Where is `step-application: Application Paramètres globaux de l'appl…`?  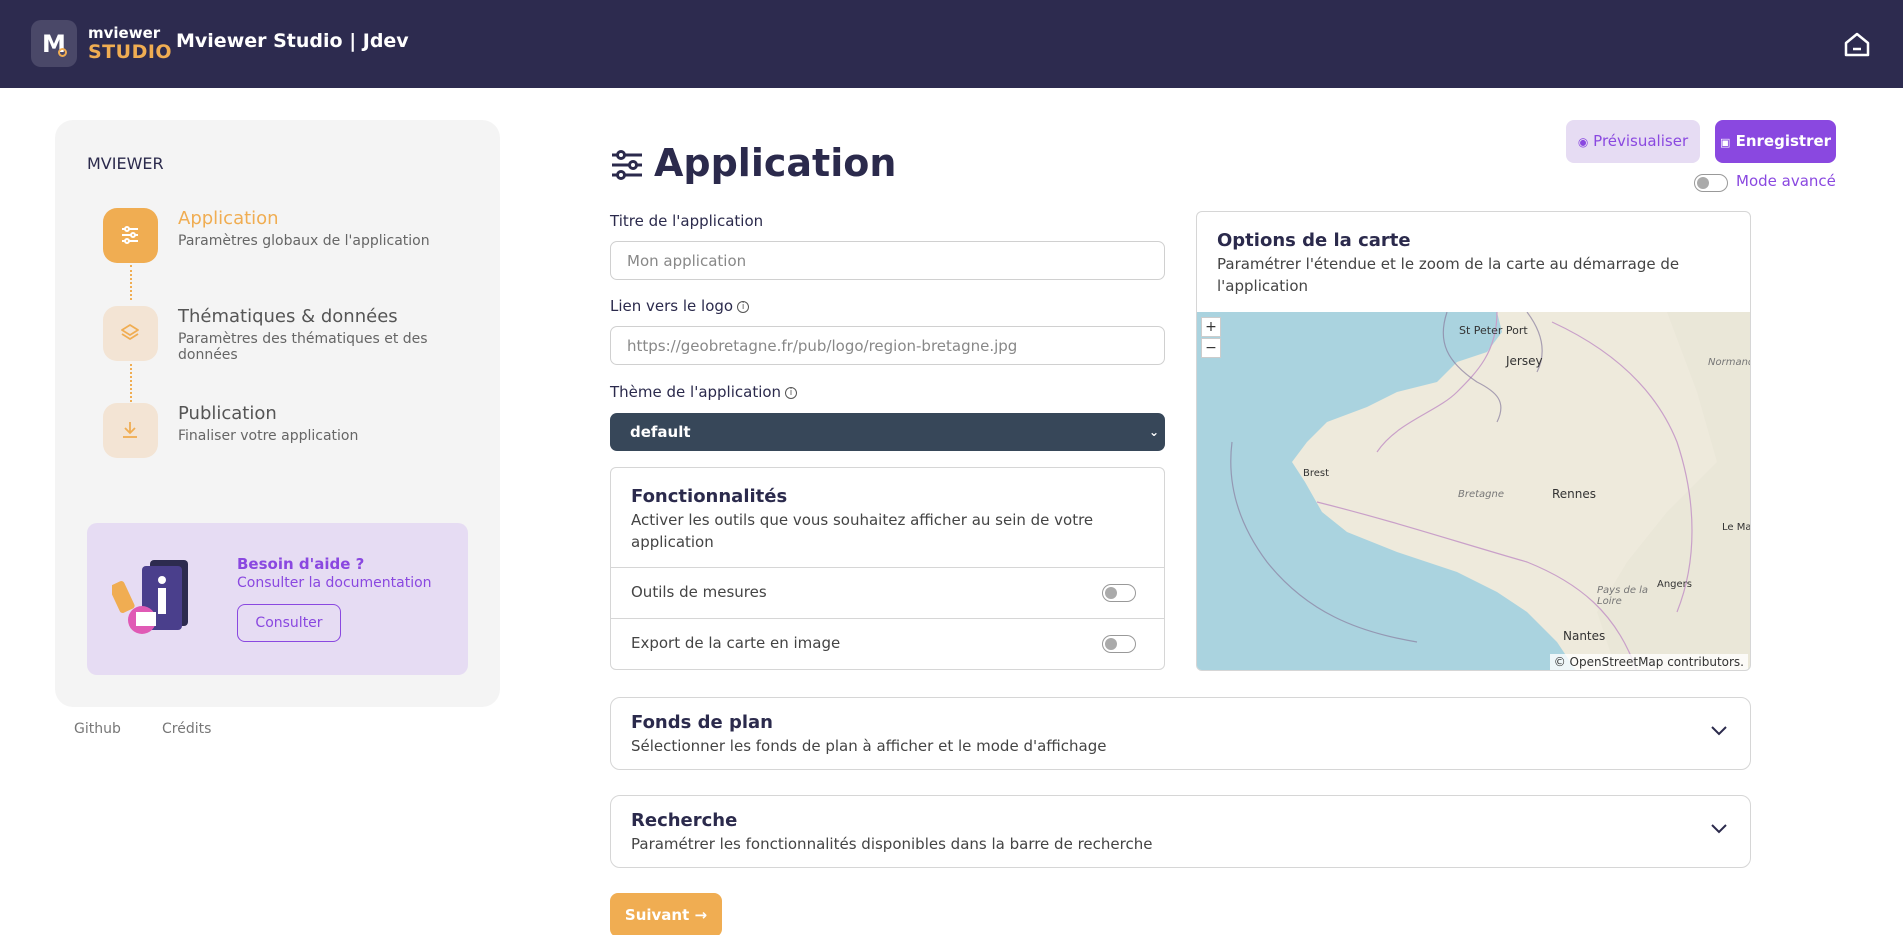
step-application: Application Paramètres globaux de l'appl… is located at coordinates (293, 238).